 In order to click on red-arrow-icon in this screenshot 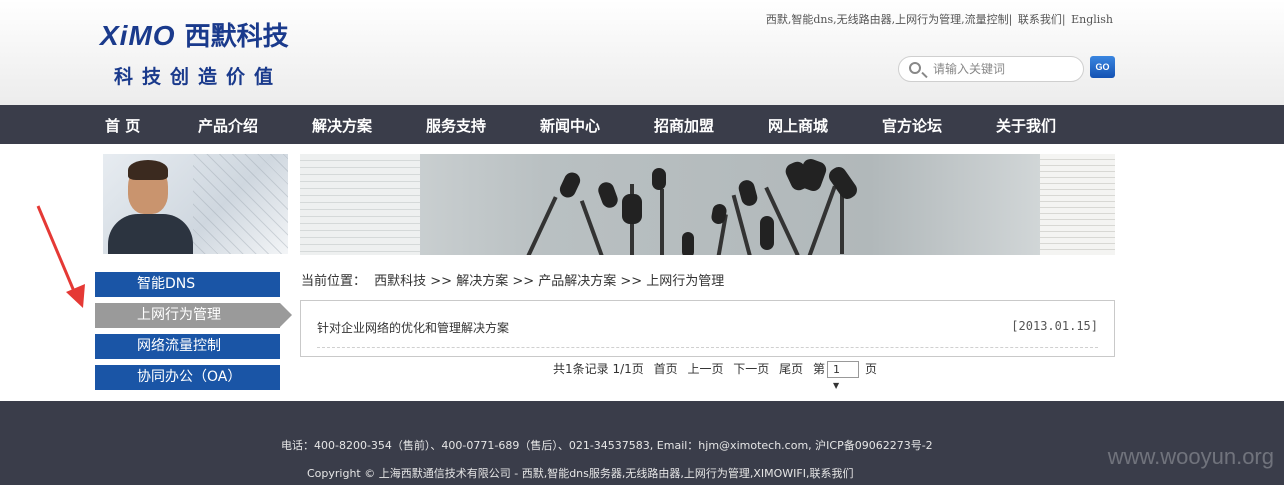, I will do `click(60, 256)`.